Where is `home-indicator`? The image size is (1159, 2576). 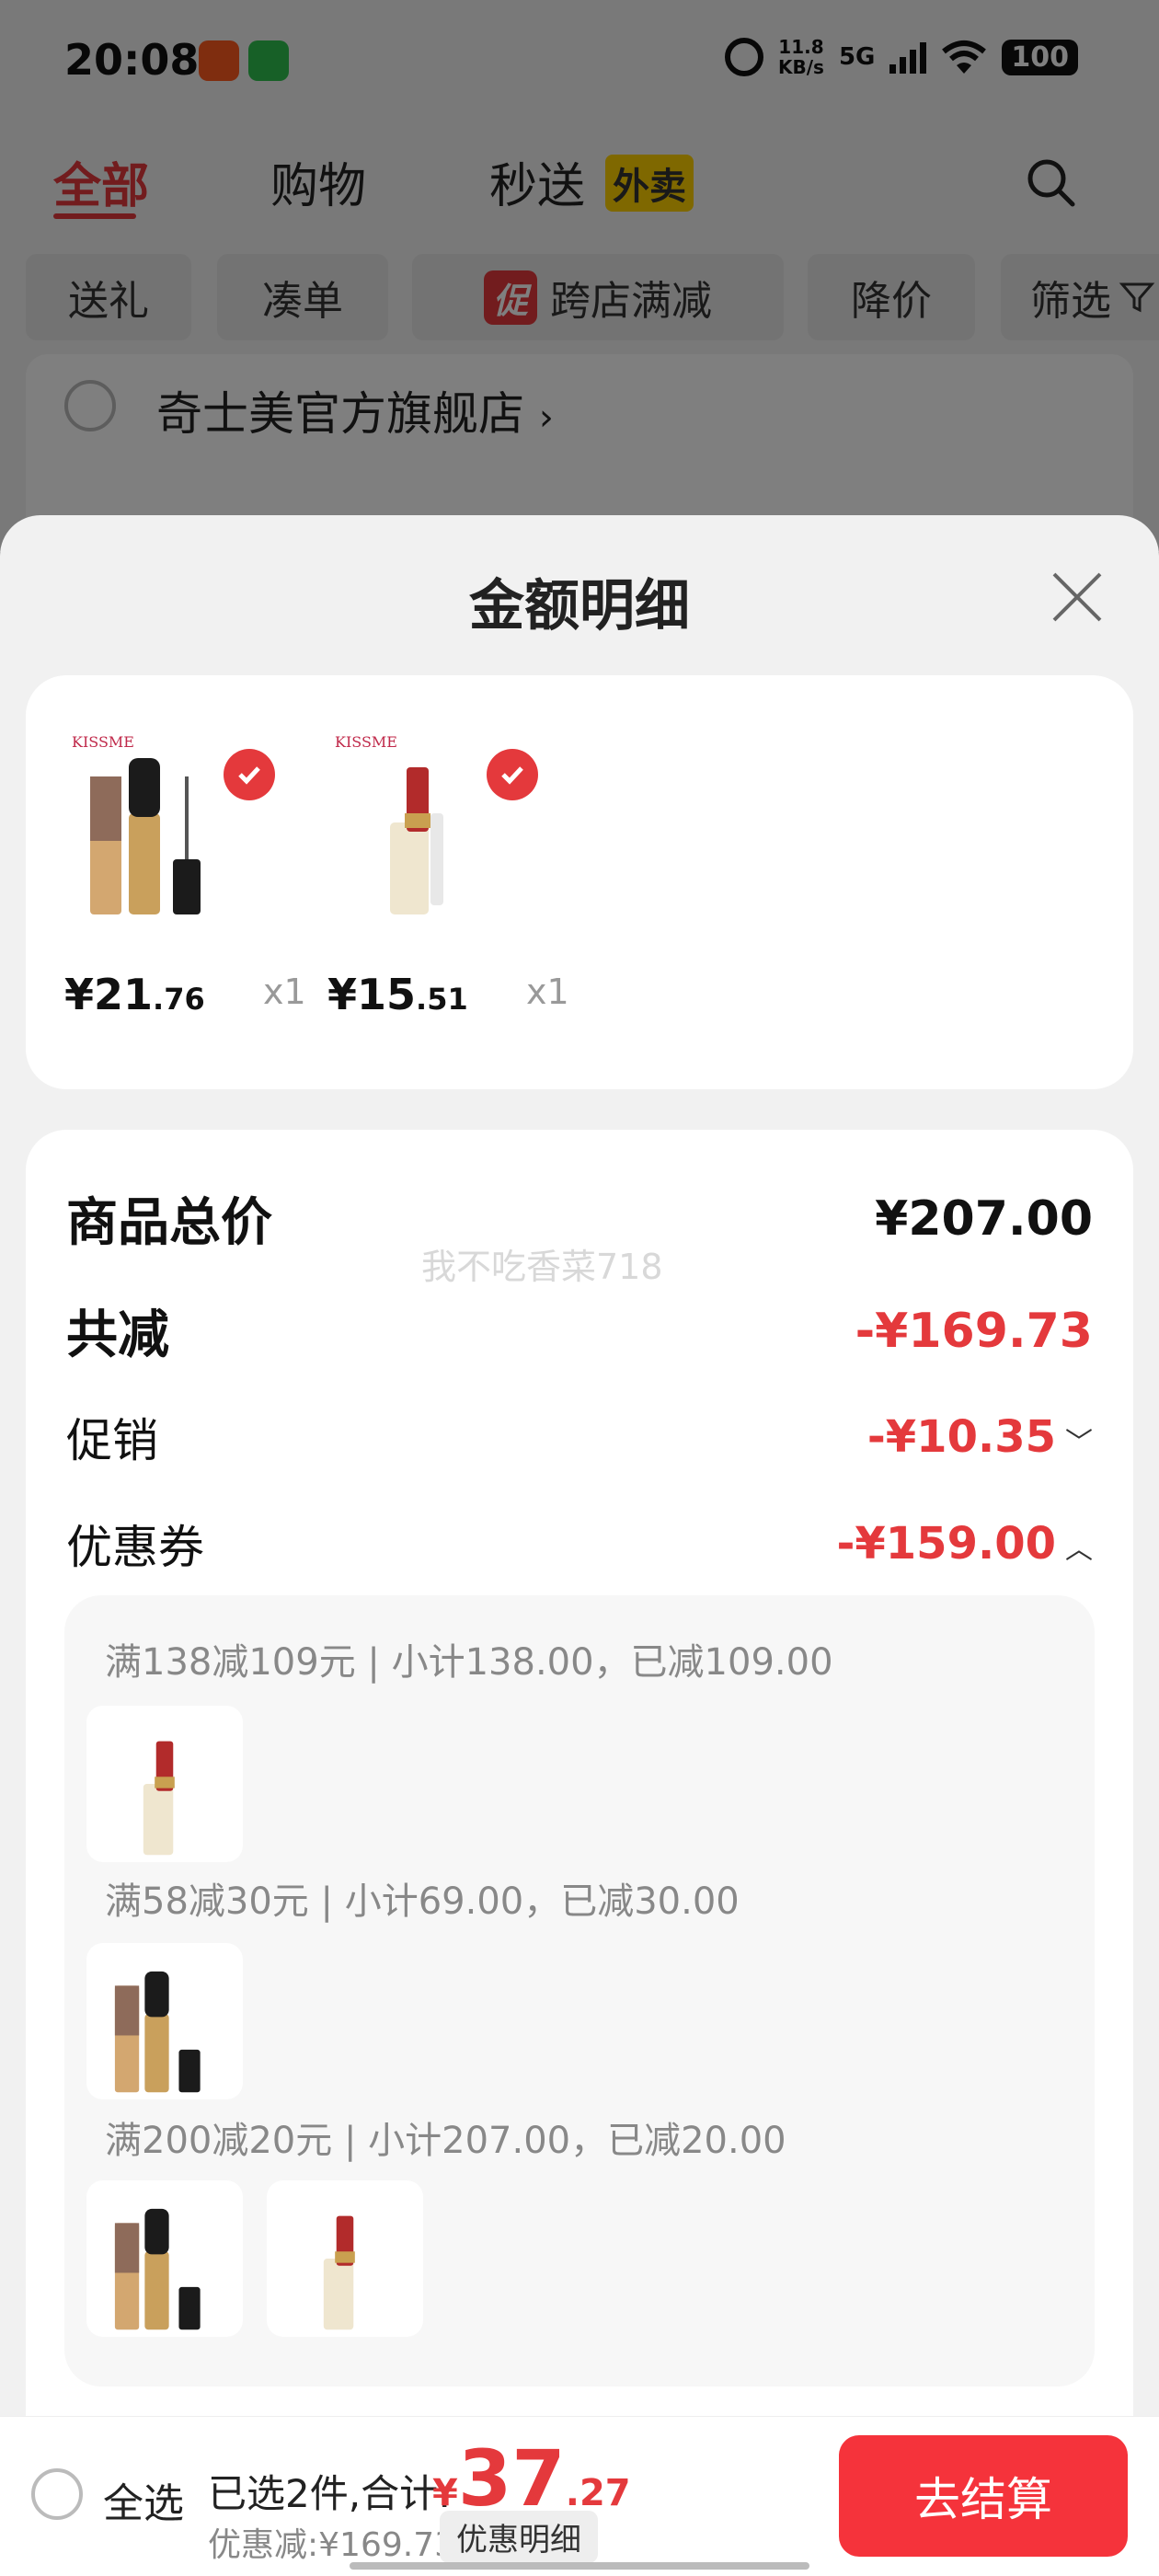
home-indicator is located at coordinates (579, 2566).